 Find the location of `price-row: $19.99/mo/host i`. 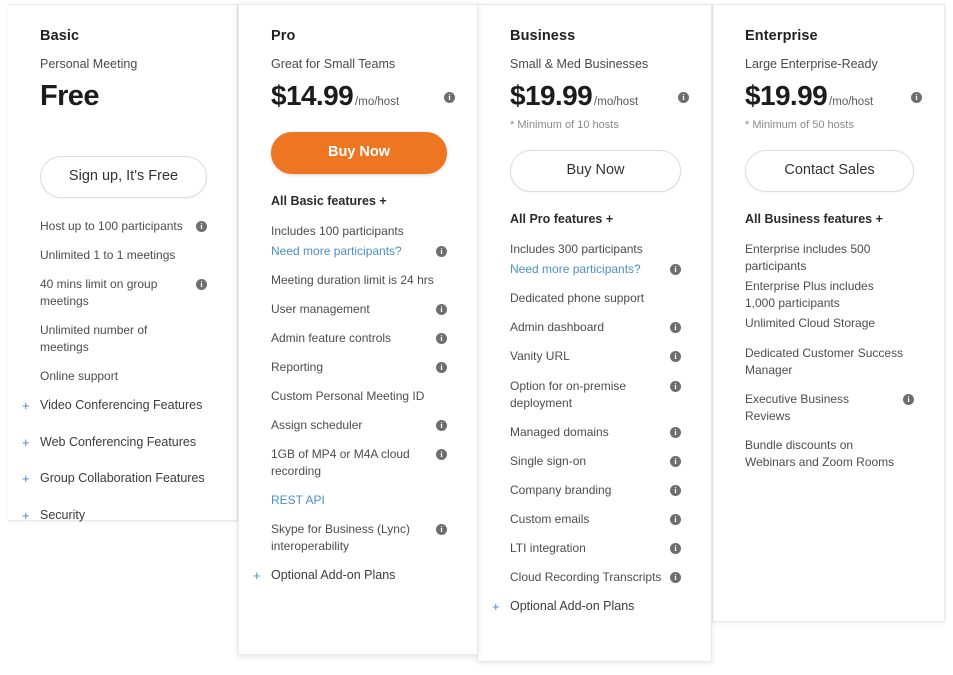

price-row: $19.99/mo/host i is located at coordinates (599, 97).